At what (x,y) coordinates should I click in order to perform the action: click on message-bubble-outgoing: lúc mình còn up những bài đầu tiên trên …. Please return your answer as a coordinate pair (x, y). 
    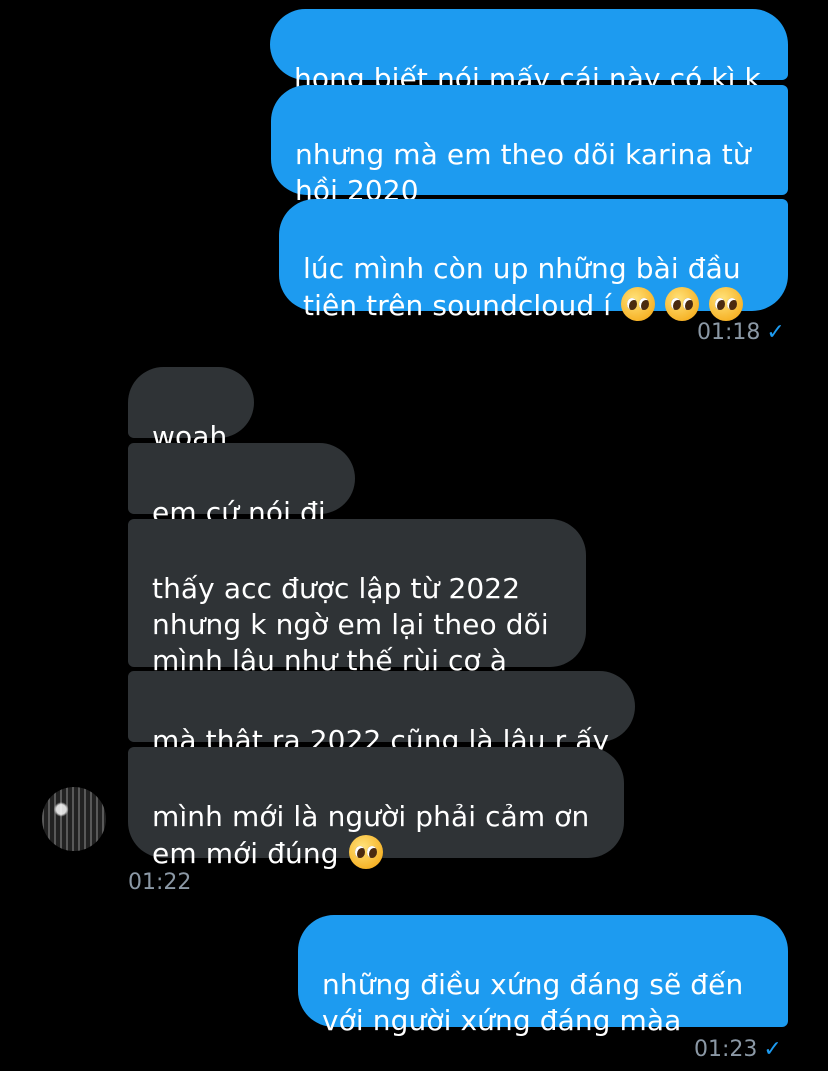
    Looking at the image, I should click on (533, 260).